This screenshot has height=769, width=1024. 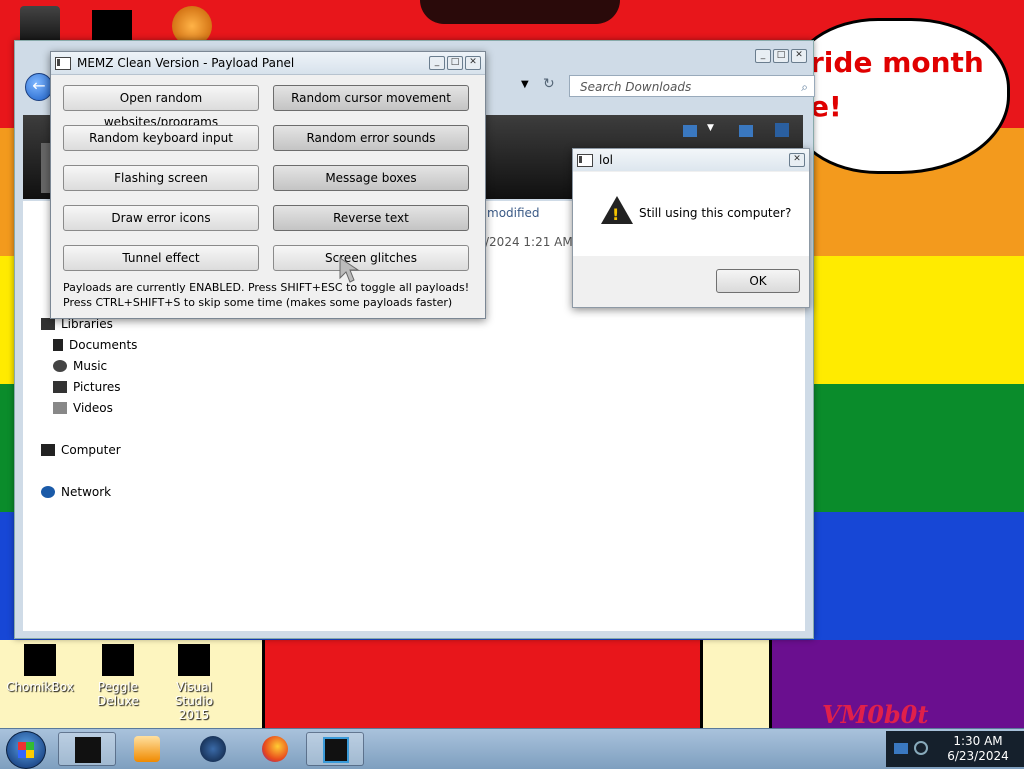 I want to click on payload-panel-titlebar: MEMZ Clean Version - Payload Panel, so click(x=268, y=63).